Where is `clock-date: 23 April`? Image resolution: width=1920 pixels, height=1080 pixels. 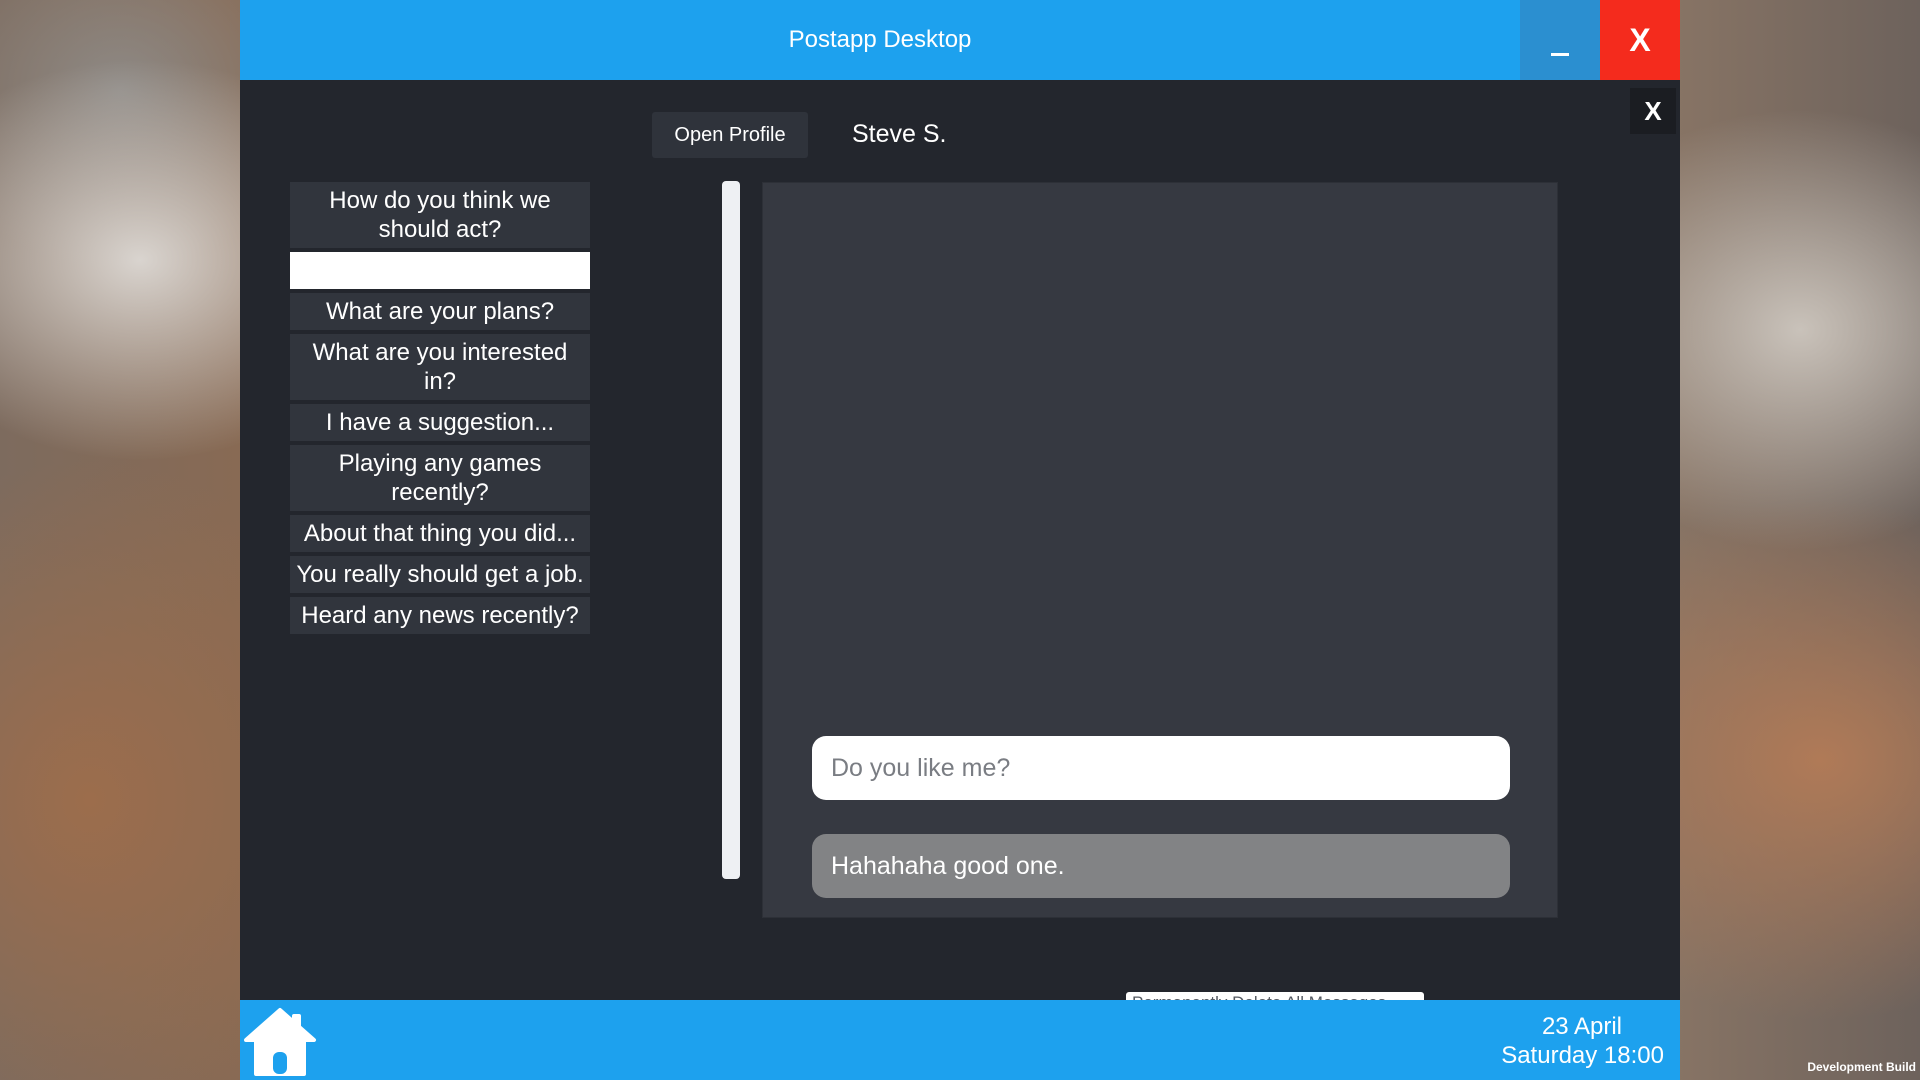
clock-date: 23 April is located at coordinates (1581, 1026).